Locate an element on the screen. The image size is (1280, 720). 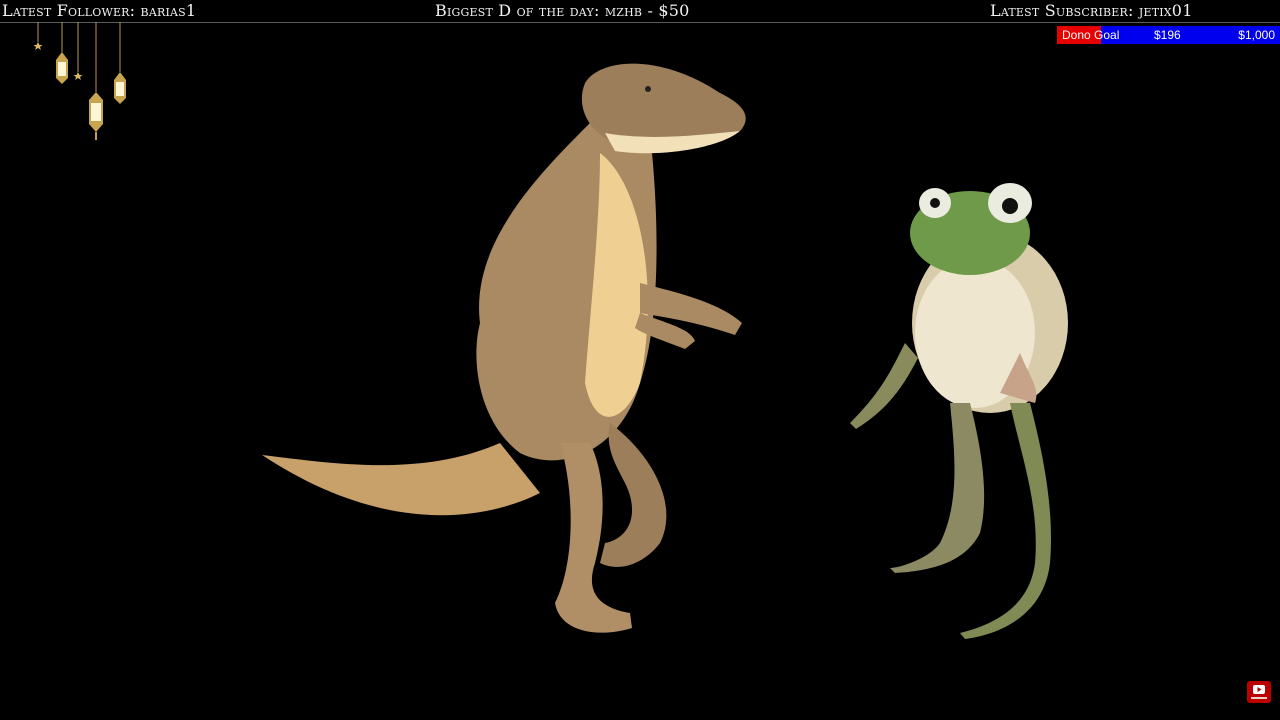
youtube-subscribe-button is located at coordinates (1259, 692).